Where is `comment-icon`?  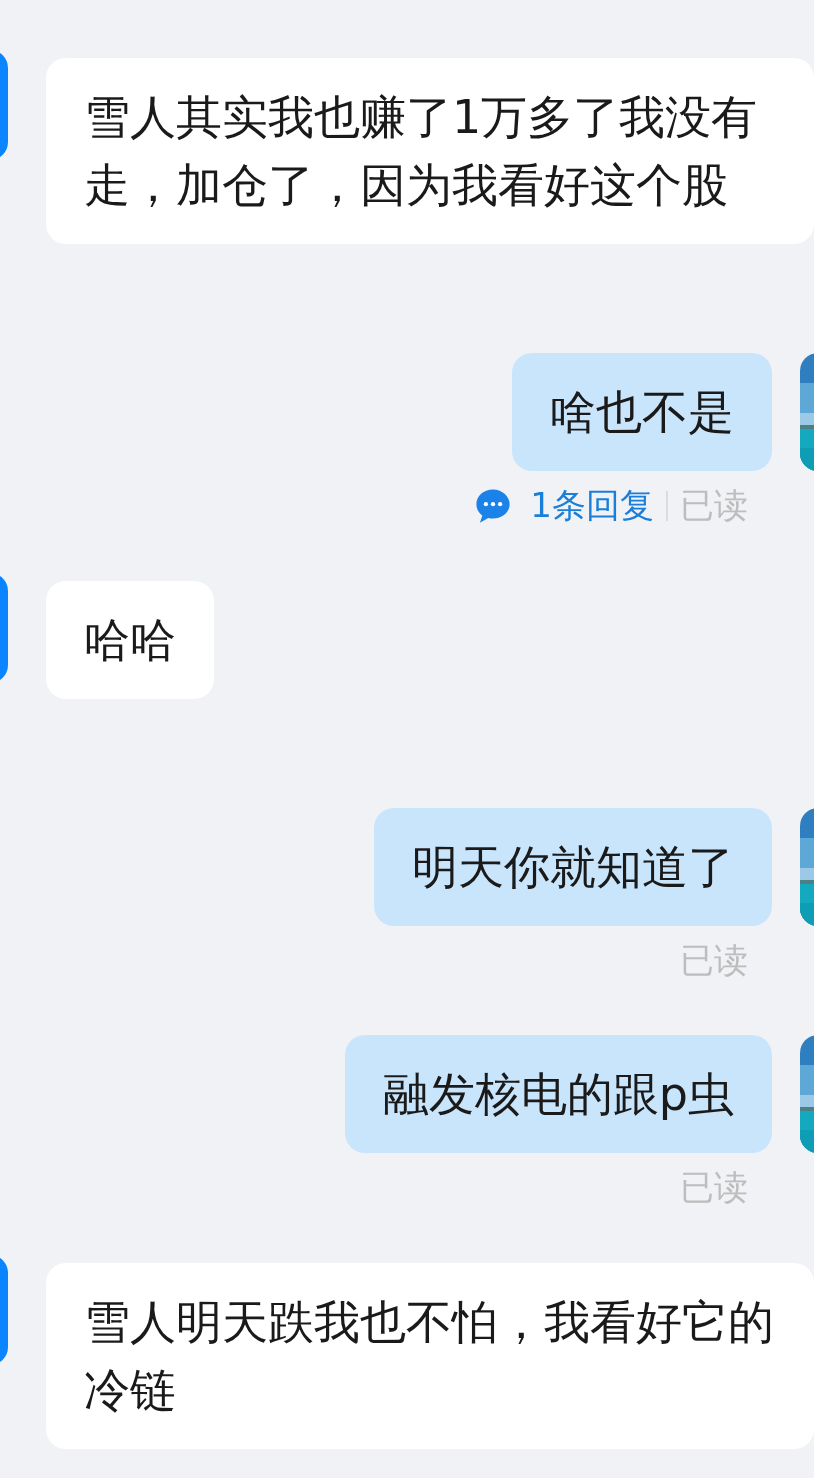 comment-icon is located at coordinates (493, 506).